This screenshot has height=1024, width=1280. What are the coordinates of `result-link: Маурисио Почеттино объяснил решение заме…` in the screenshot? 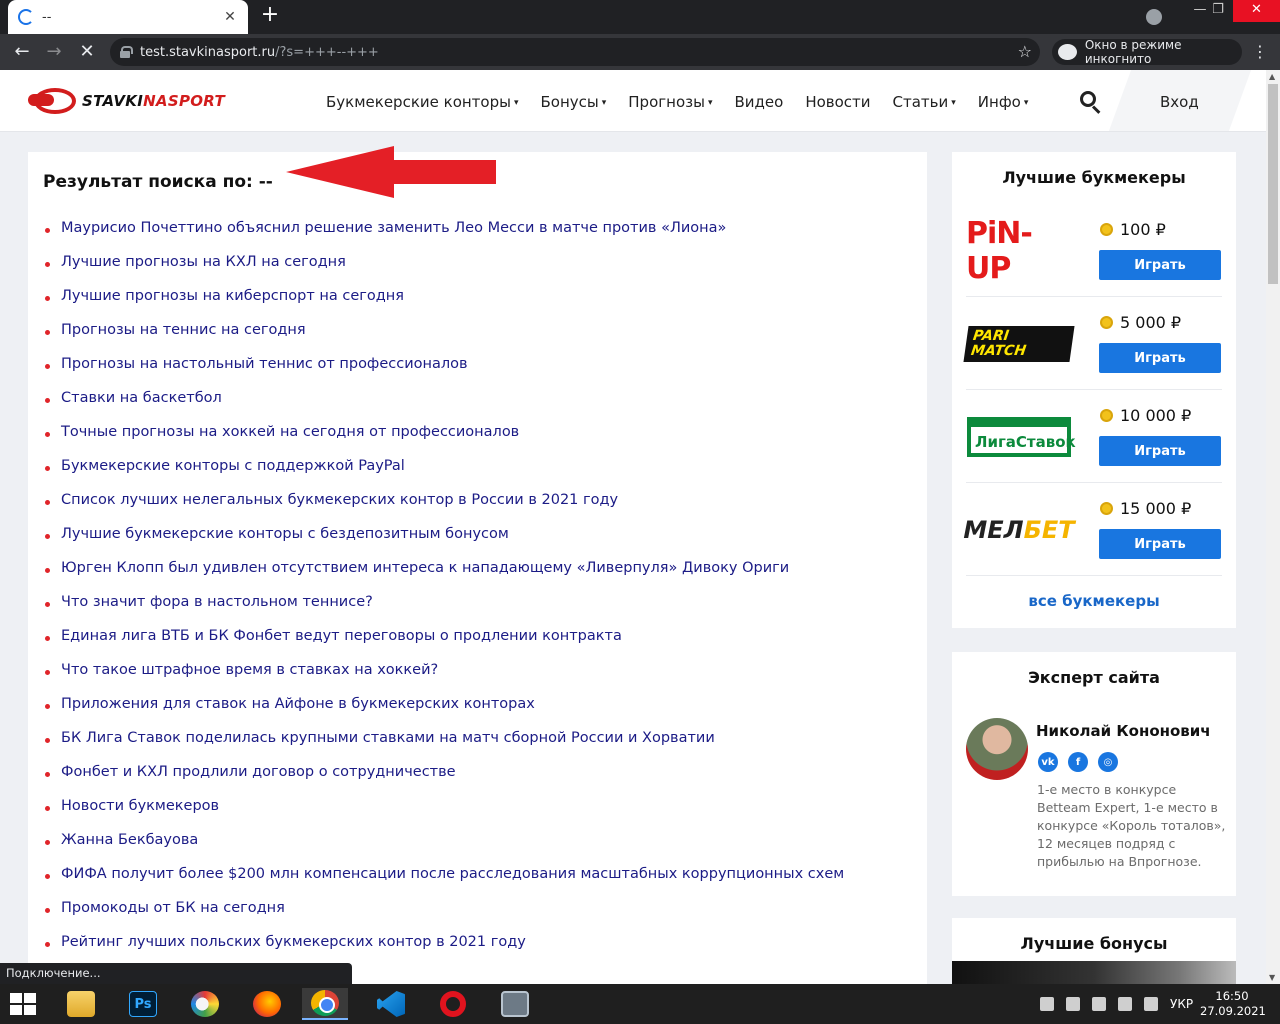 It's located at (393, 228).